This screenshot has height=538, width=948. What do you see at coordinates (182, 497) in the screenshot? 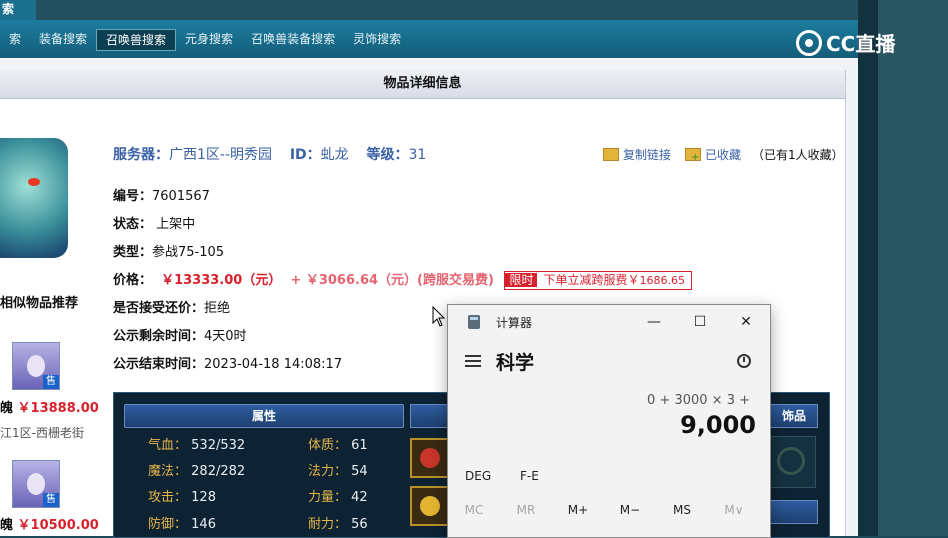
I see `stat-attack: 攻击： 128` at bounding box center [182, 497].